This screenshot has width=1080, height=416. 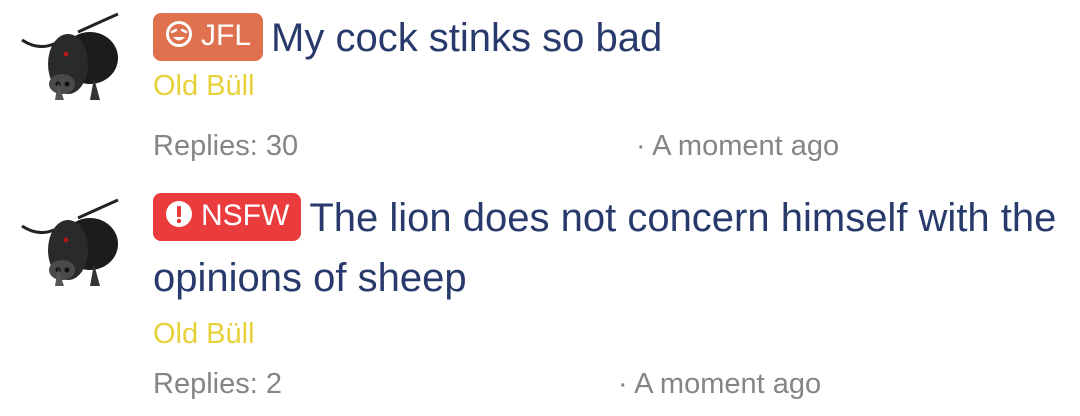 I want to click on tag-badge: NSFW, so click(x=227, y=217).